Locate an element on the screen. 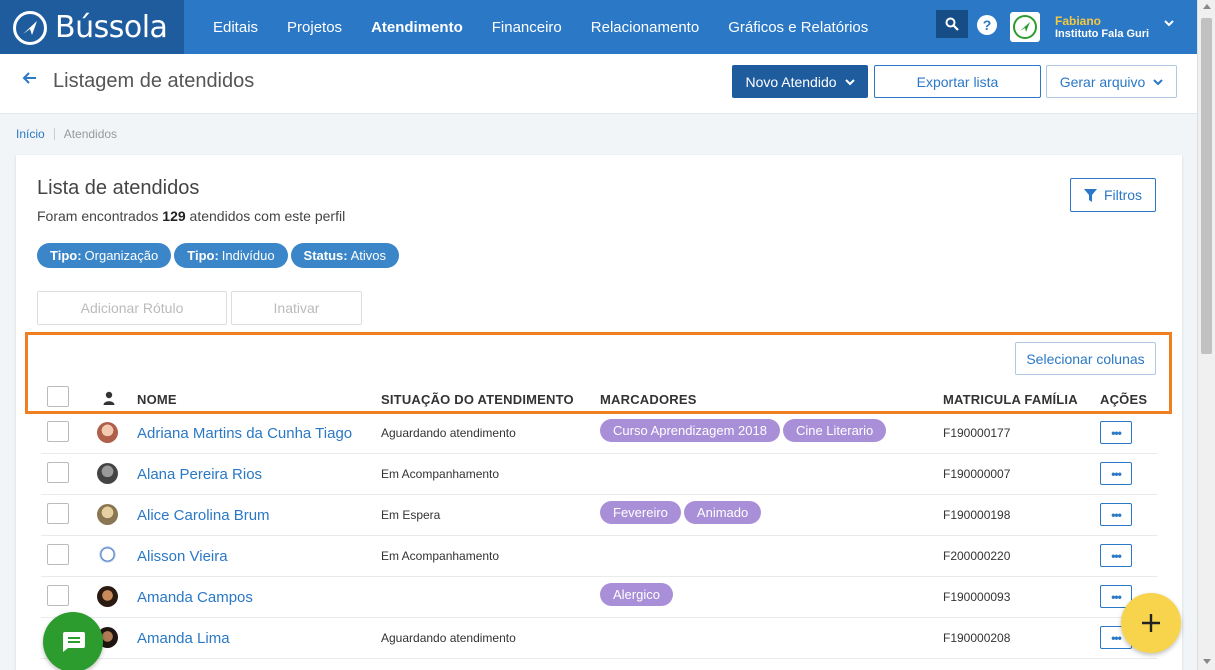  exportar-lista-button: Exportar lista is located at coordinates (957, 81).